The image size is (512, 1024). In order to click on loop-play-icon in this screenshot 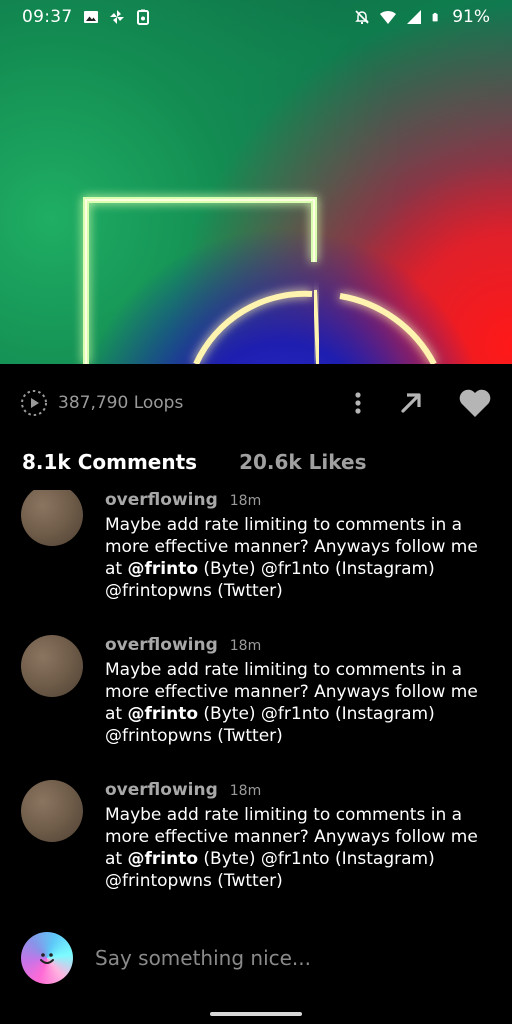, I will do `click(34, 403)`.